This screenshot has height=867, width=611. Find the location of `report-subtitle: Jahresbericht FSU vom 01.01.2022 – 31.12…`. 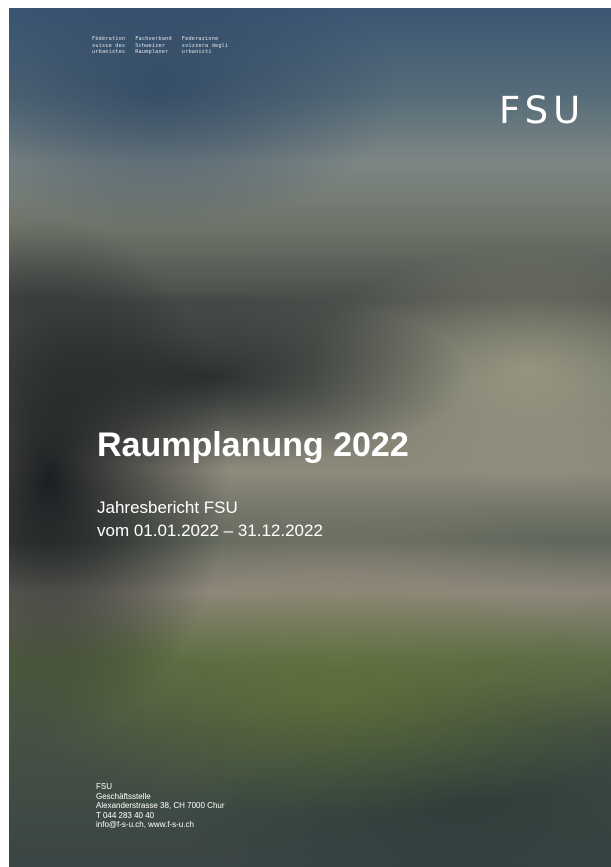

report-subtitle: Jahresbericht FSU vom 01.01.2022 – 31.12… is located at coordinates (210, 519).